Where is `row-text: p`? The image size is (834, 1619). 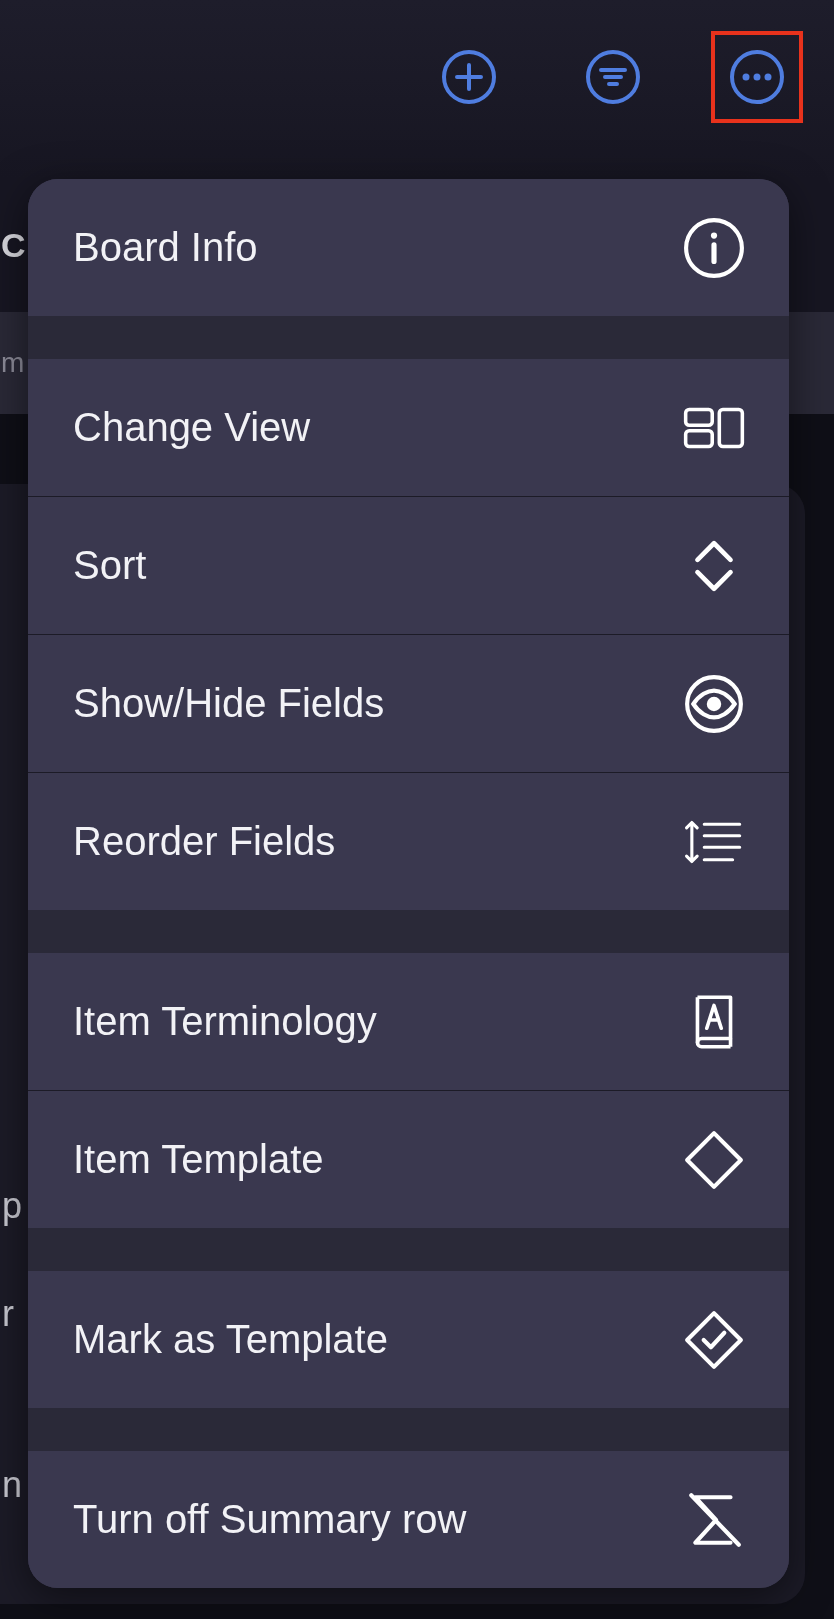 row-text: p is located at coordinates (12, 1205).